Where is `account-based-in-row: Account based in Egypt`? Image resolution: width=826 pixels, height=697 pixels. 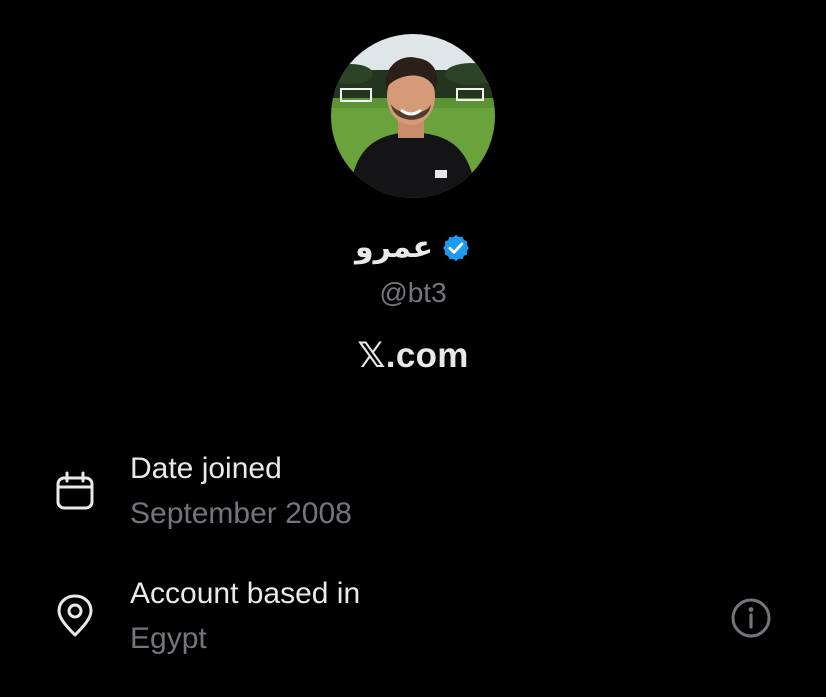 account-based-in-row: Account based in Egypt is located at coordinates (413, 618).